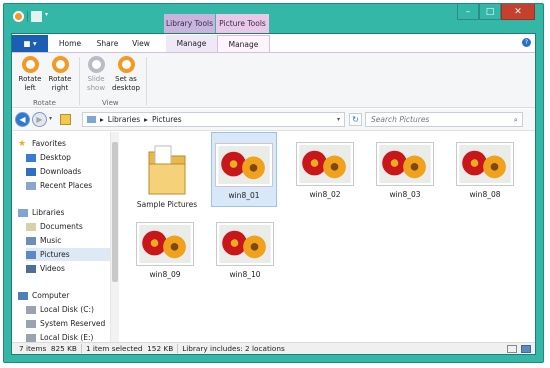 This screenshot has width=550, height=368. I want to click on address-history-icon: ▾, so click(338, 119).